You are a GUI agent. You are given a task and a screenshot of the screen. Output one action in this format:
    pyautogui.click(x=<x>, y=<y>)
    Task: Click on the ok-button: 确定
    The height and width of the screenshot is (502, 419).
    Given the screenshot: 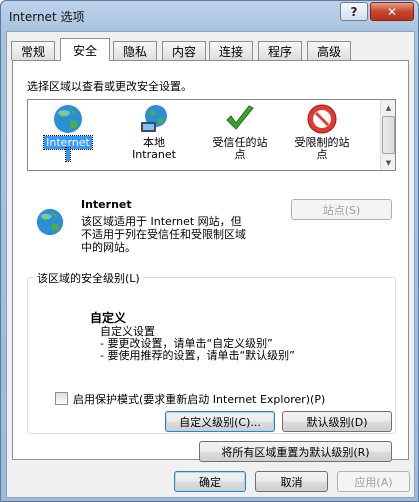 What is the action you would take?
    pyautogui.click(x=210, y=481)
    